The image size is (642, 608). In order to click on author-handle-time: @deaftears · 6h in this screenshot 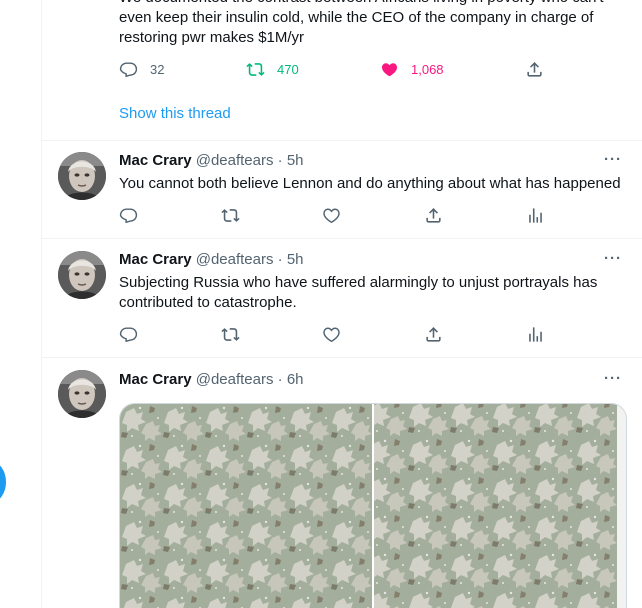, I will do `click(250, 379)`.